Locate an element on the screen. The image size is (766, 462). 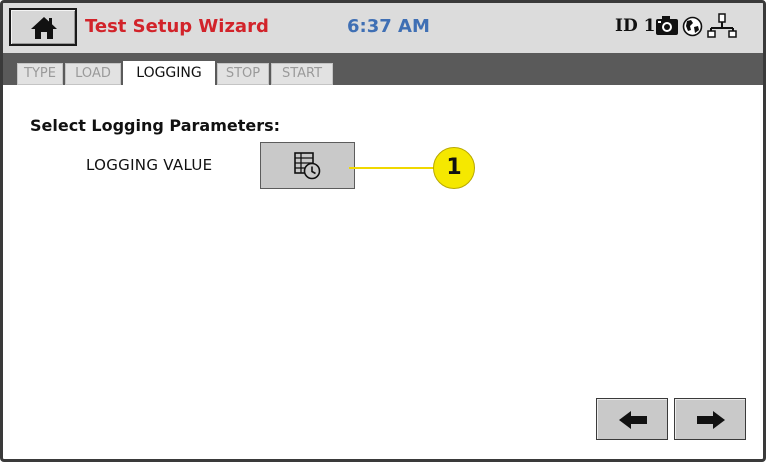
globe-icon is located at coordinates (692, 26).